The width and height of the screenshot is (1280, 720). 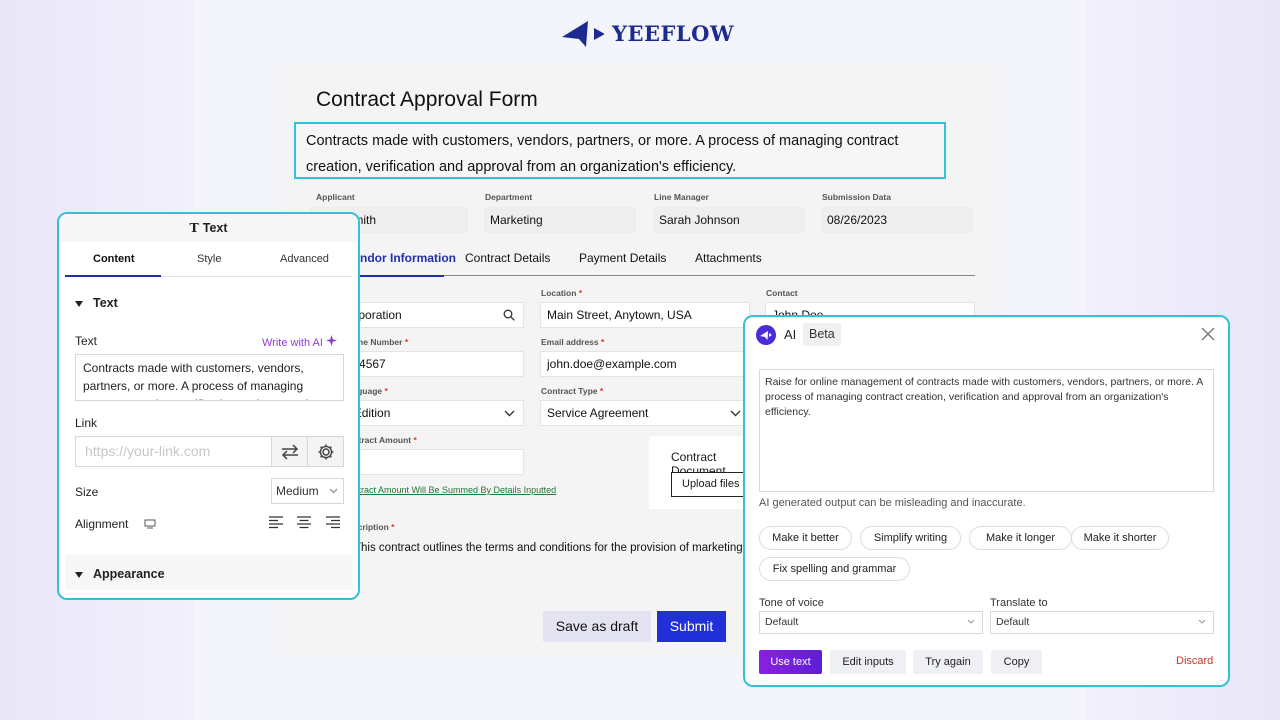 What do you see at coordinates (1013, 622) in the screenshot?
I see `translate-value: Default` at bounding box center [1013, 622].